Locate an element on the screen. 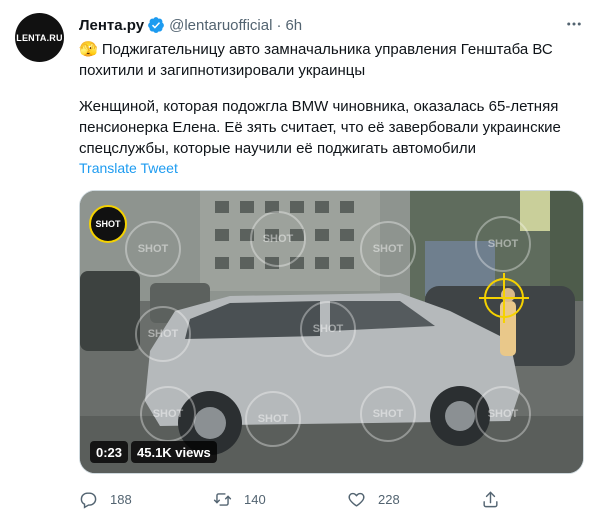  heart-icon is located at coordinates (356, 499).